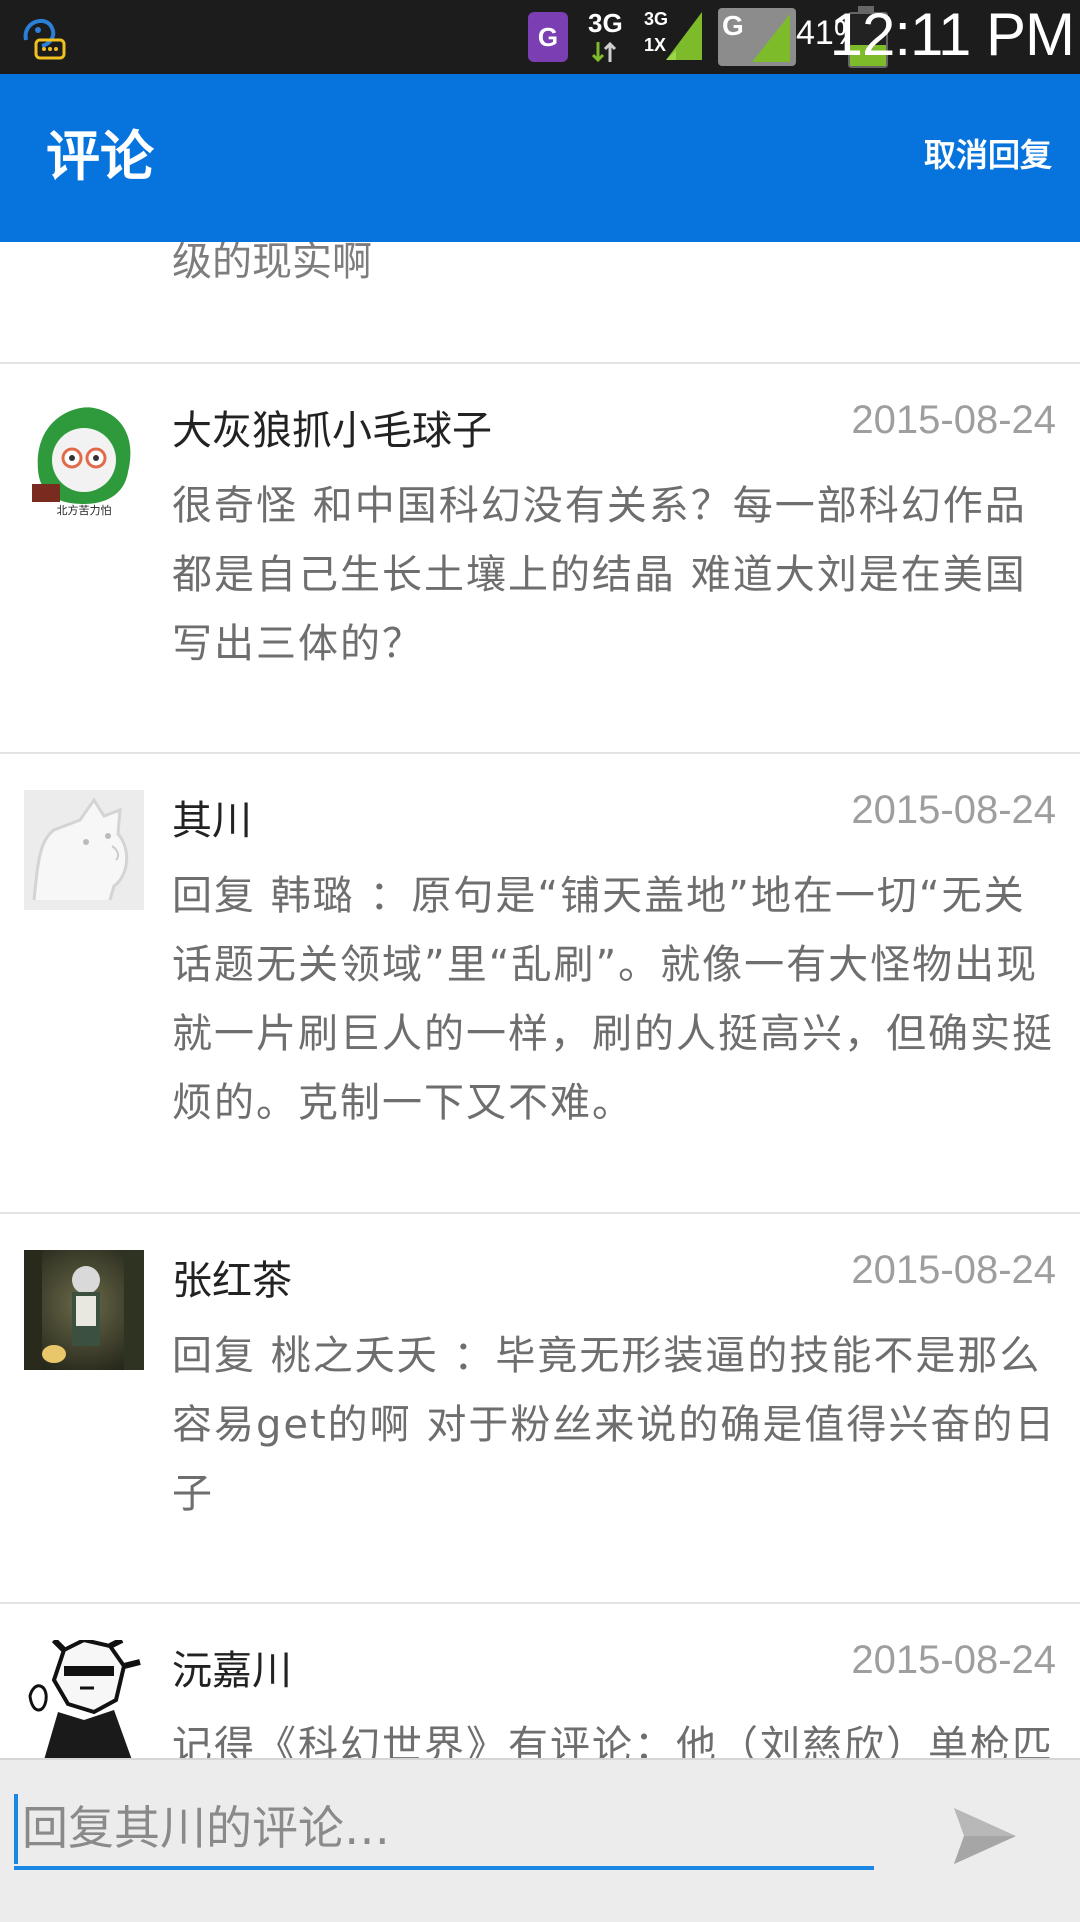  I want to click on manga-character-avatar-image, so click(84, 1699).